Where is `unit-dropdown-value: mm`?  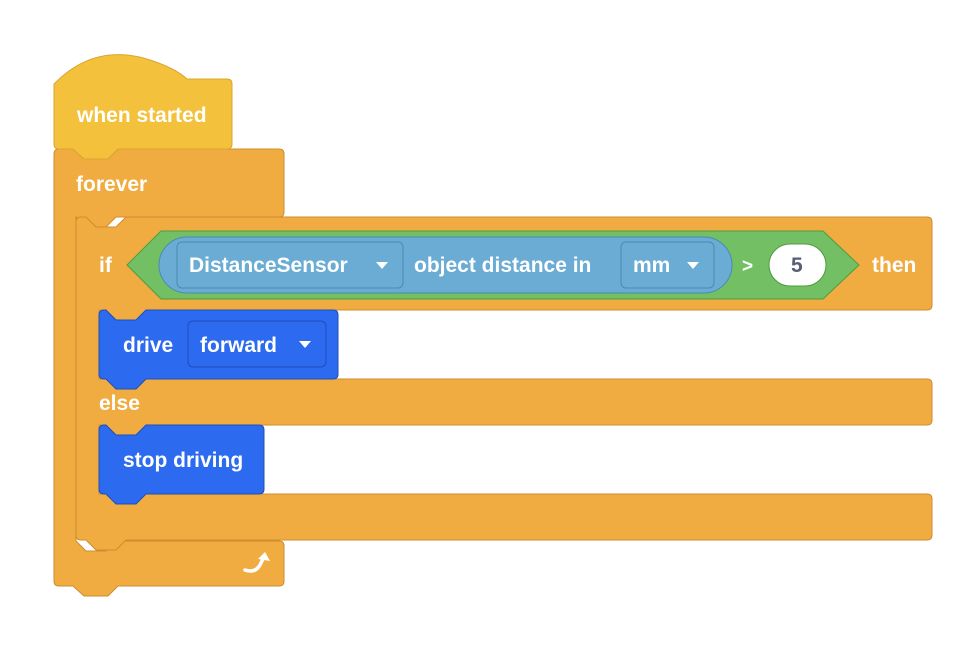
unit-dropdown-value: mm is located at coordinates (651, 265).